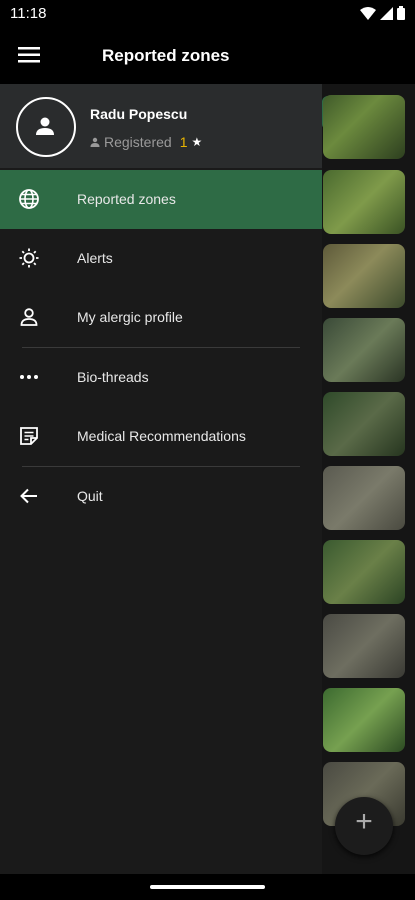 The height and width of the screenshot is (900, 415). Describe the element at coordinates (95, 258) in the screenshot. I see `nav-label-alerts: Alerts` at that location.